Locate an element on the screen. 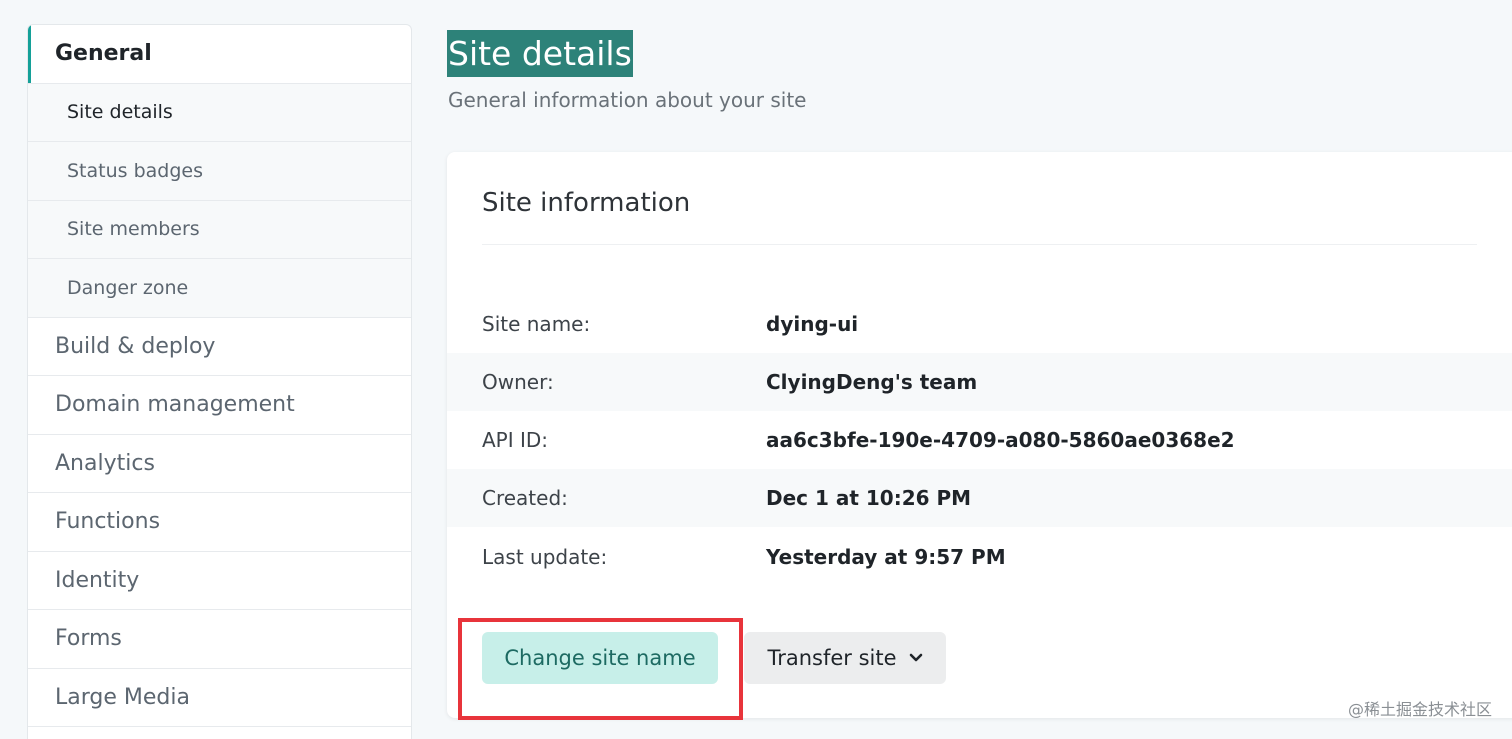 This screenshot has width=1512, height=739. sidebar-item-general: General is located at coordinates (219, 54).